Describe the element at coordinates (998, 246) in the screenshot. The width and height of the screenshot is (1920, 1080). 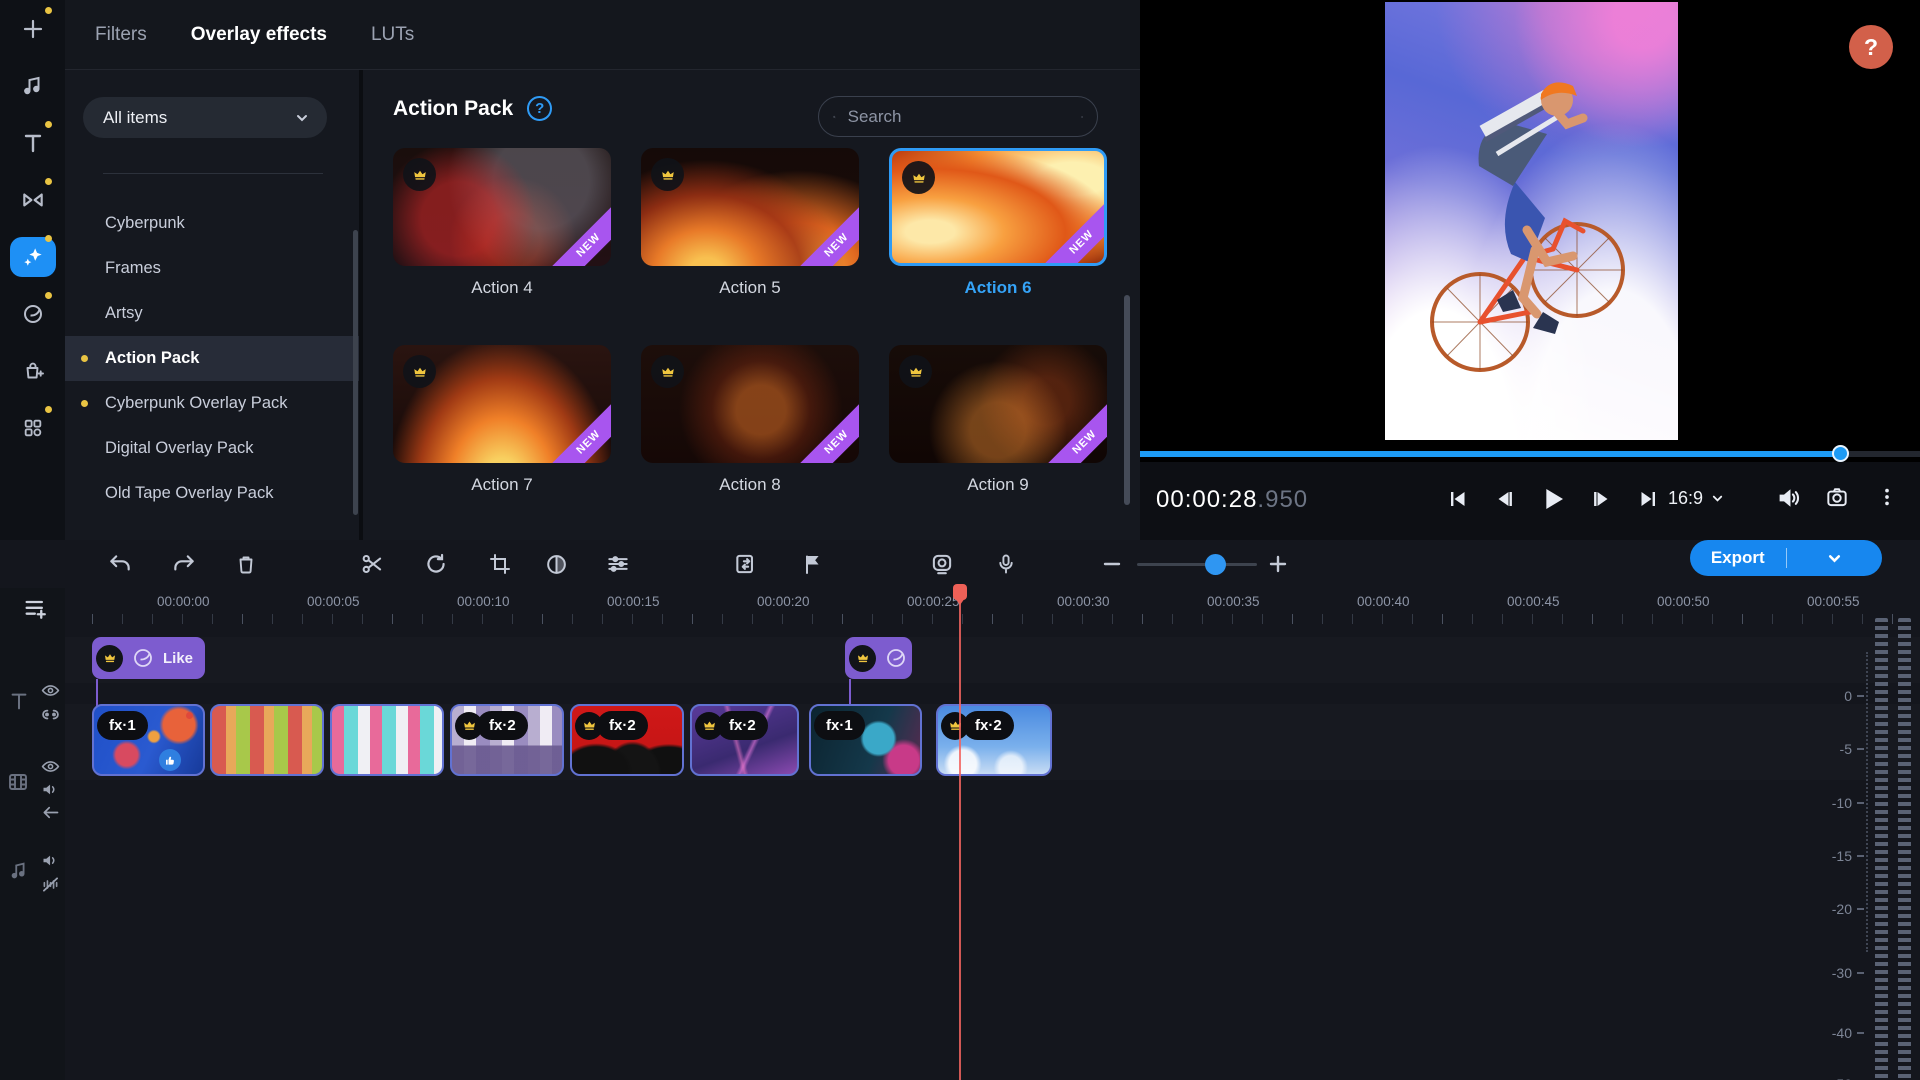
I see `effect-card: NEW Action 6` at that location.